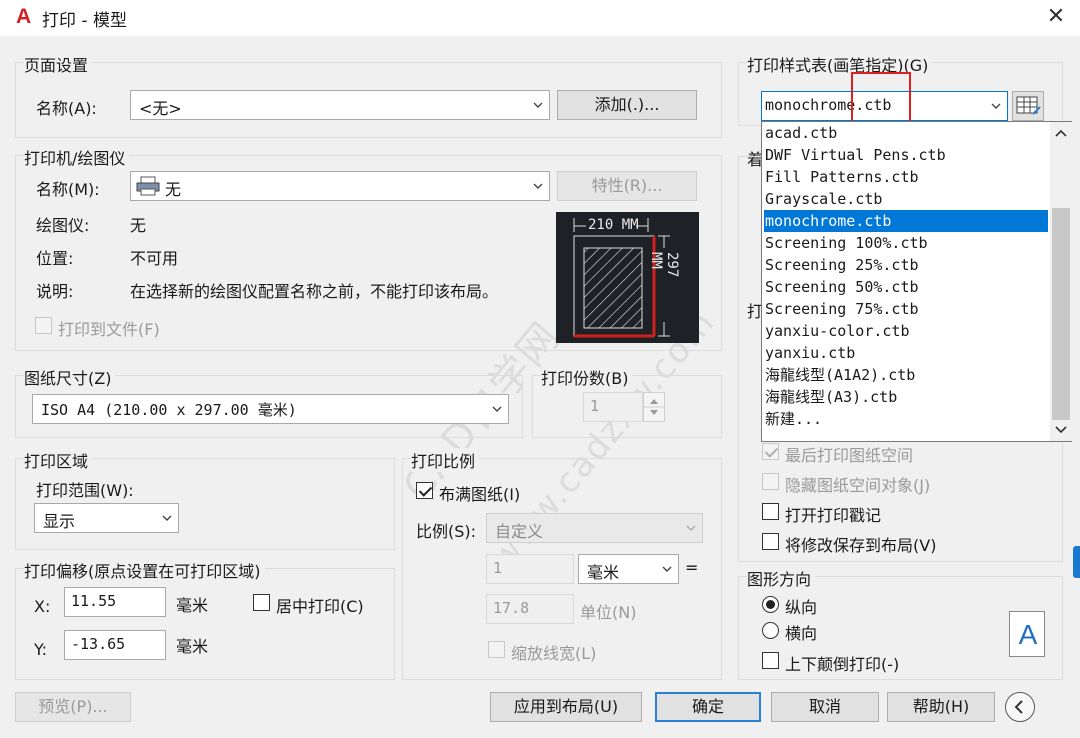 This screenshot has width=1080, height=738. What do you see at coordinates (770, 451) in the screenshot?
I see `last-paperspace-checkbox` at bounding box center [770, 451].